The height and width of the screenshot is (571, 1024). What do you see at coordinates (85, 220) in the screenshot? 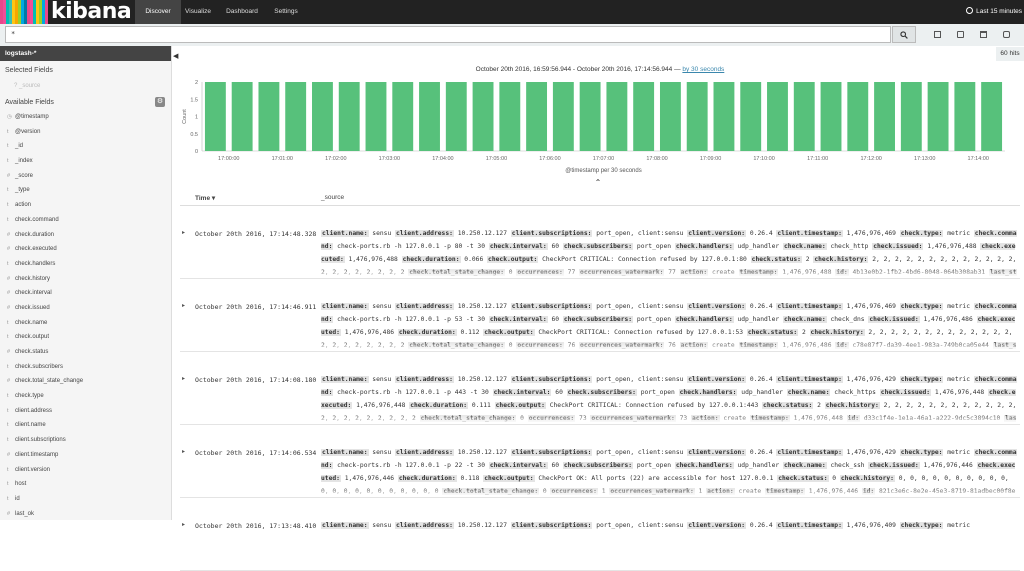
I see `field-item: t check.command` at bounding box center [85, 220].